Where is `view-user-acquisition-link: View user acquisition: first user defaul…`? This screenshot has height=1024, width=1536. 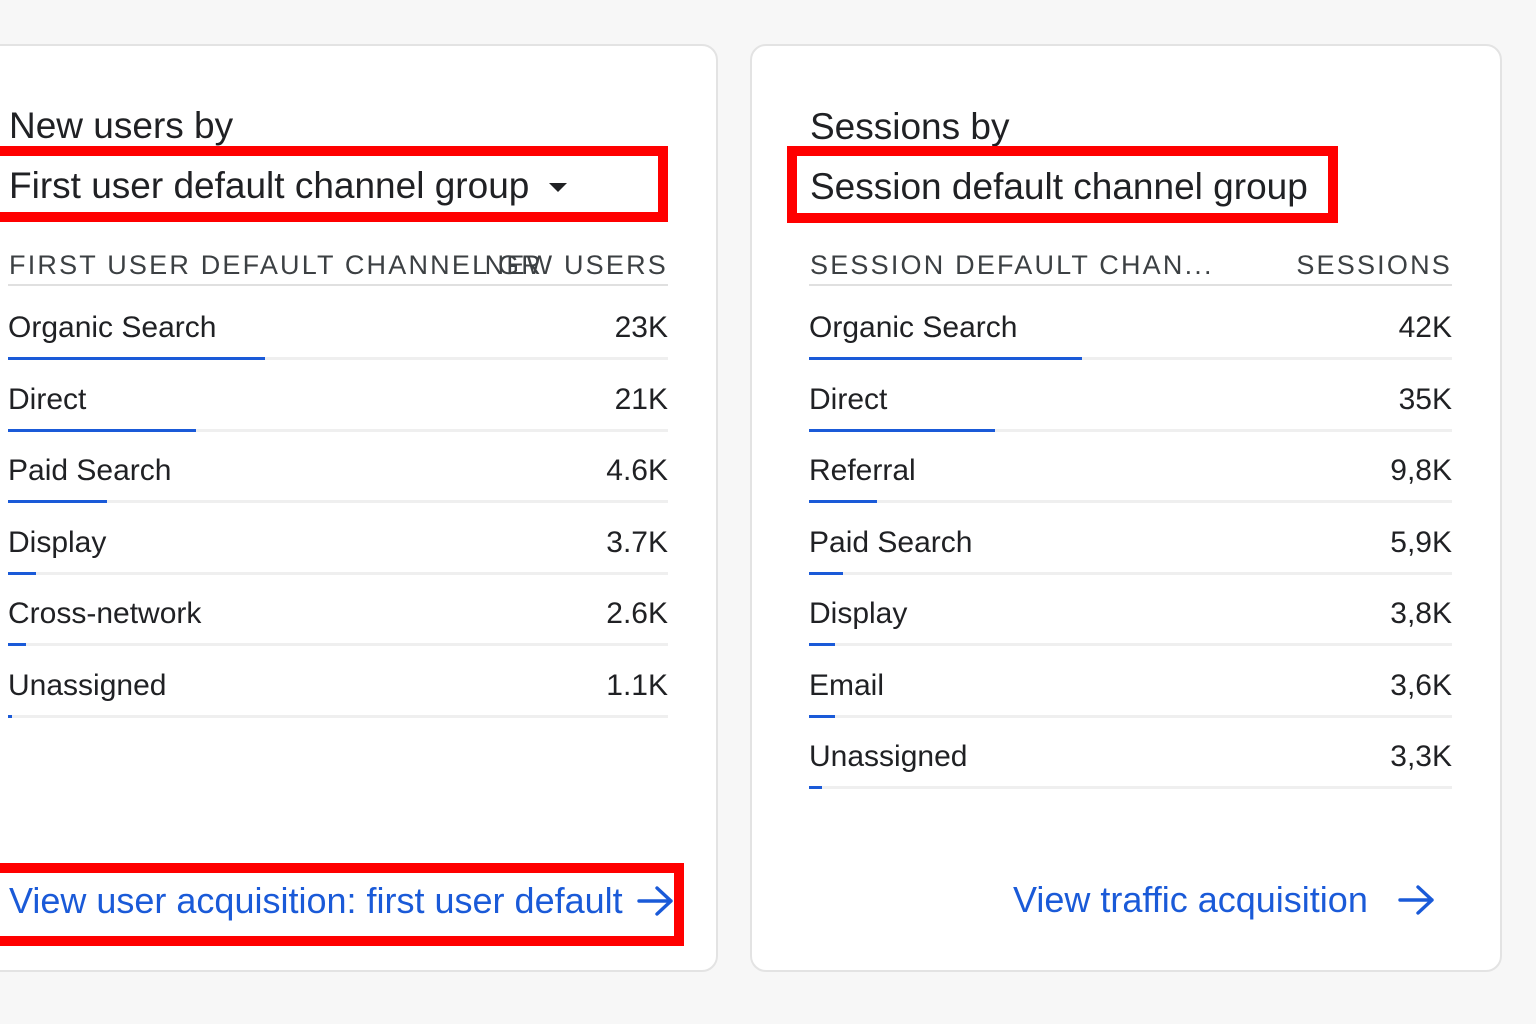
view-user-acquisition-link: View user acquisition: first user defaul… is located at coordinates (342, 901).